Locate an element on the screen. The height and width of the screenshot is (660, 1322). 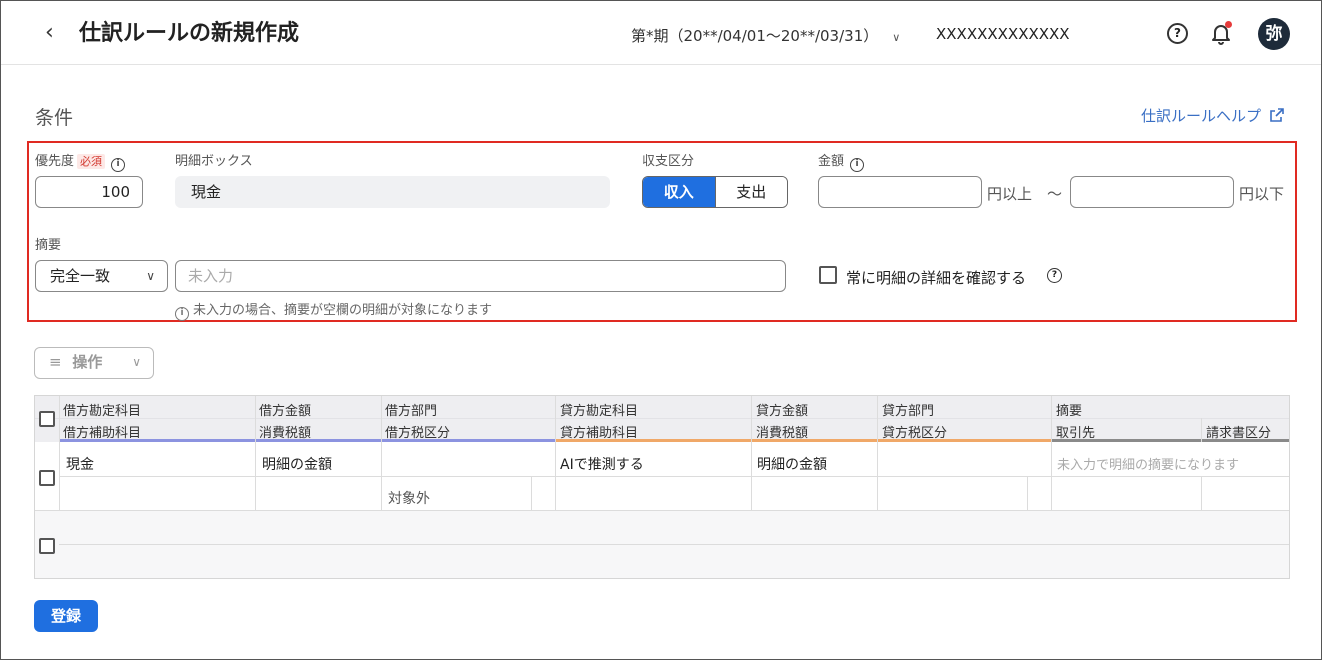
header-credit-dept: 貸方部門 is located at coordinates (908, 411).